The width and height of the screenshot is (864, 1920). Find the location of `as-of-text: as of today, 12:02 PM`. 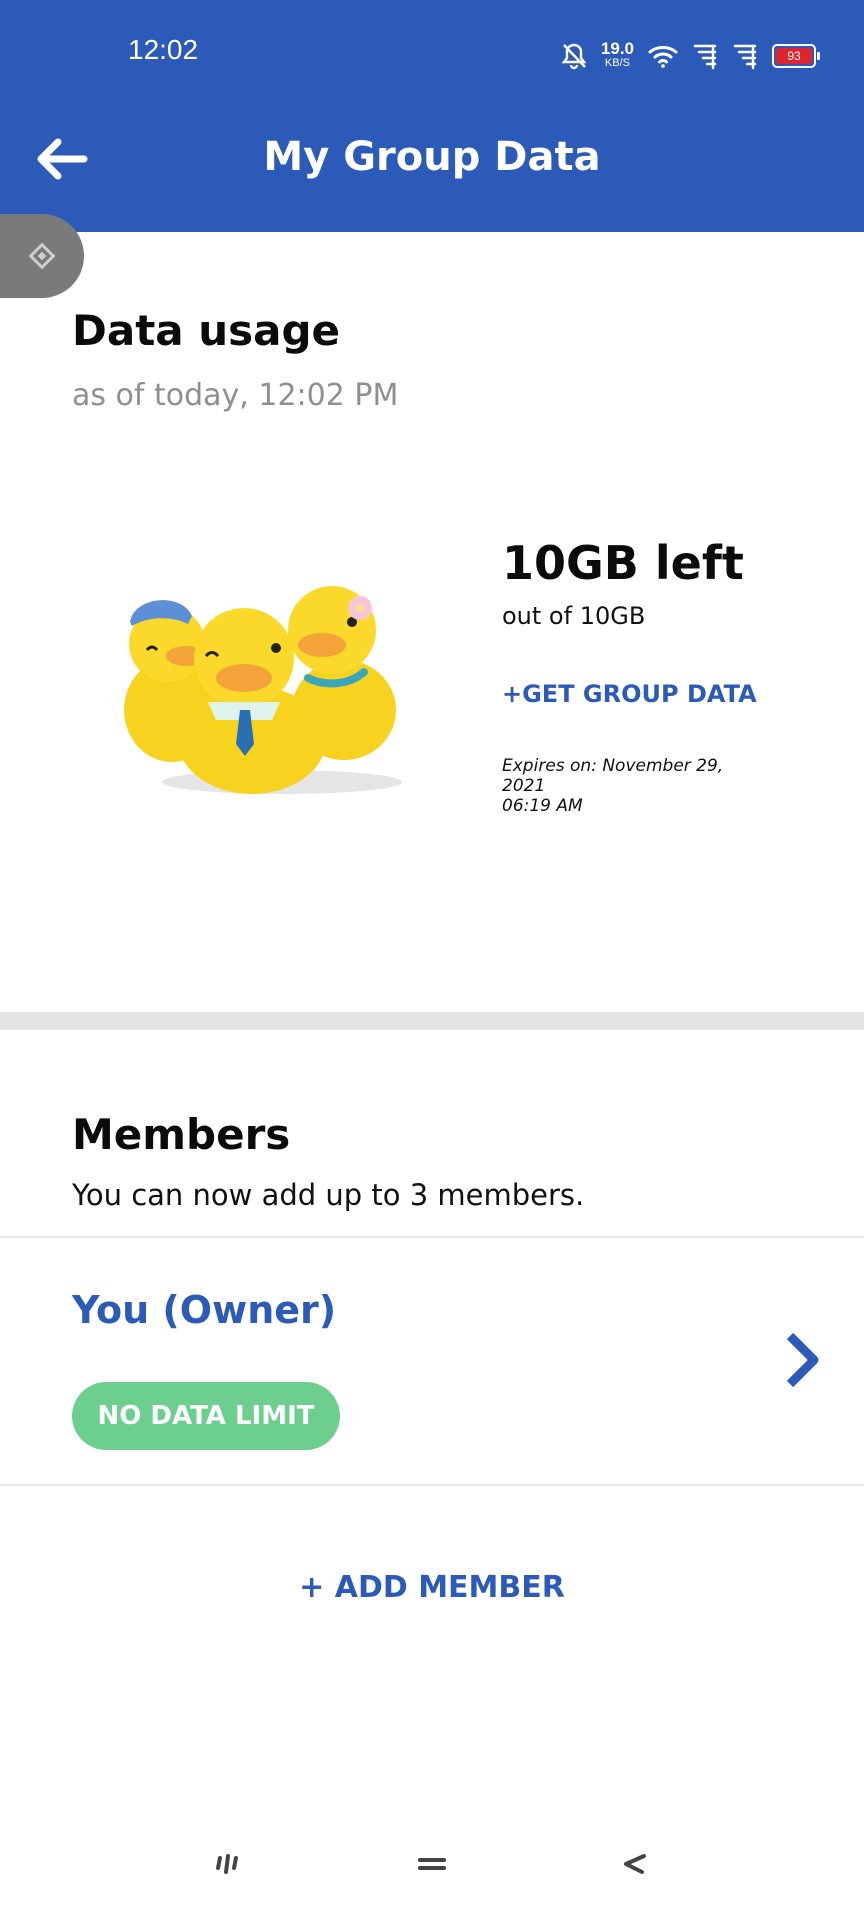

as-of-text: as of today, 12:02 PM is located at coordinates (235, 395).